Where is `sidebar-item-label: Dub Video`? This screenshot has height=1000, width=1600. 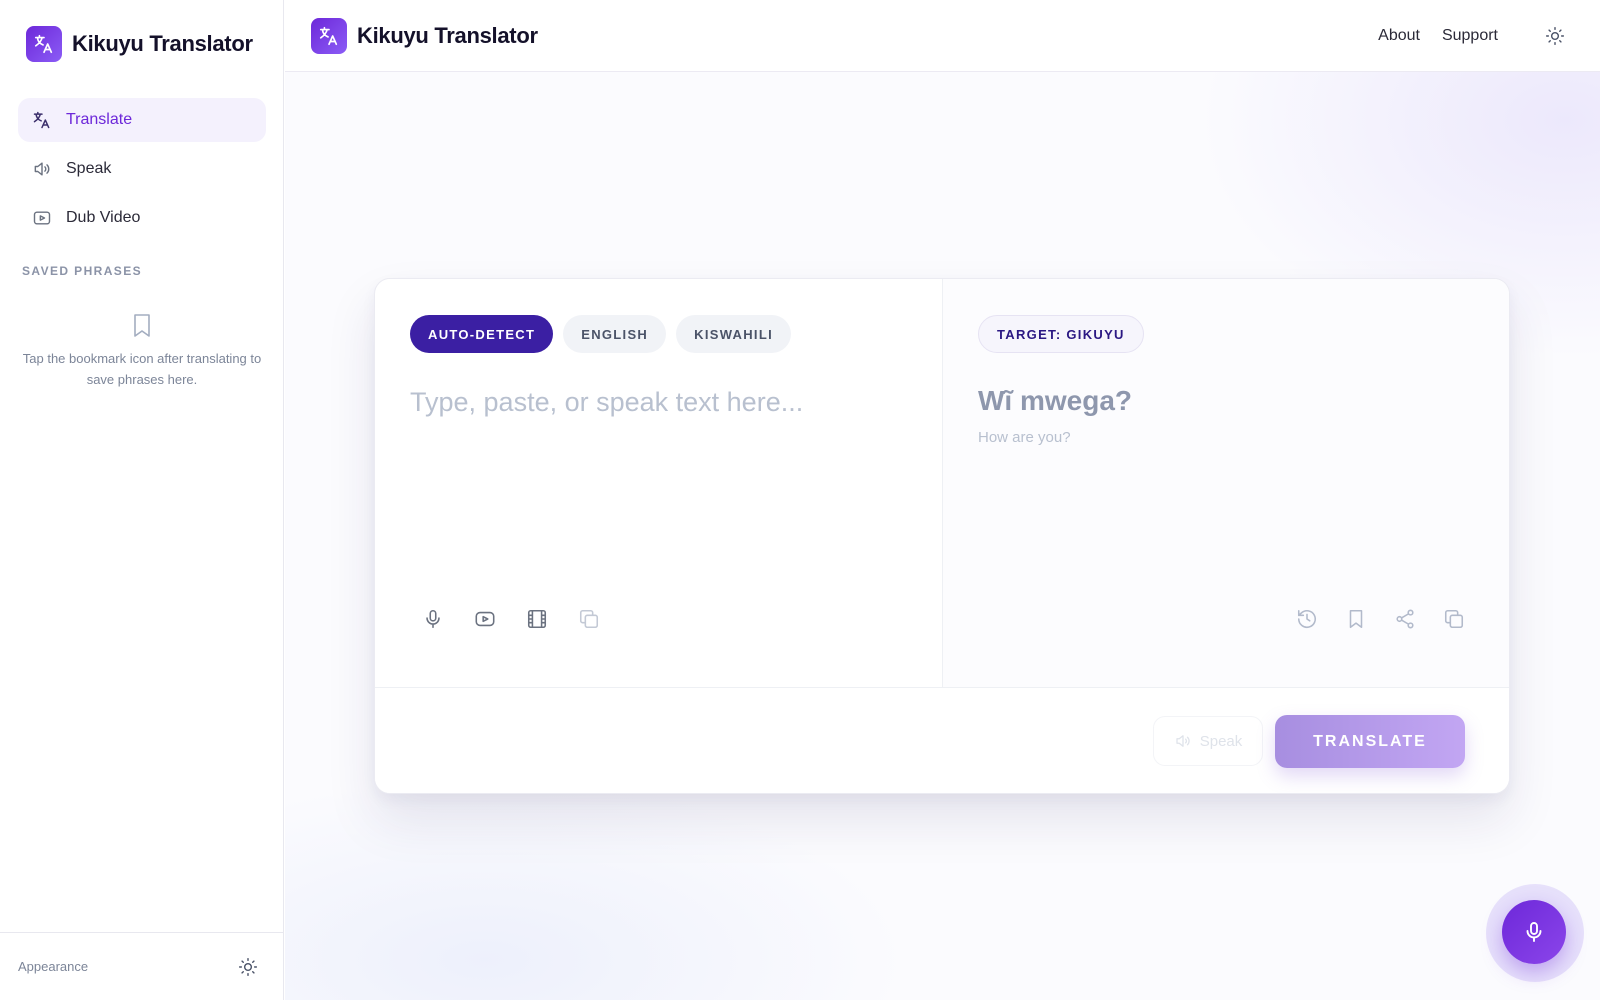
sidebar-item-label: Dub Video is located at coordinates (103, 217).